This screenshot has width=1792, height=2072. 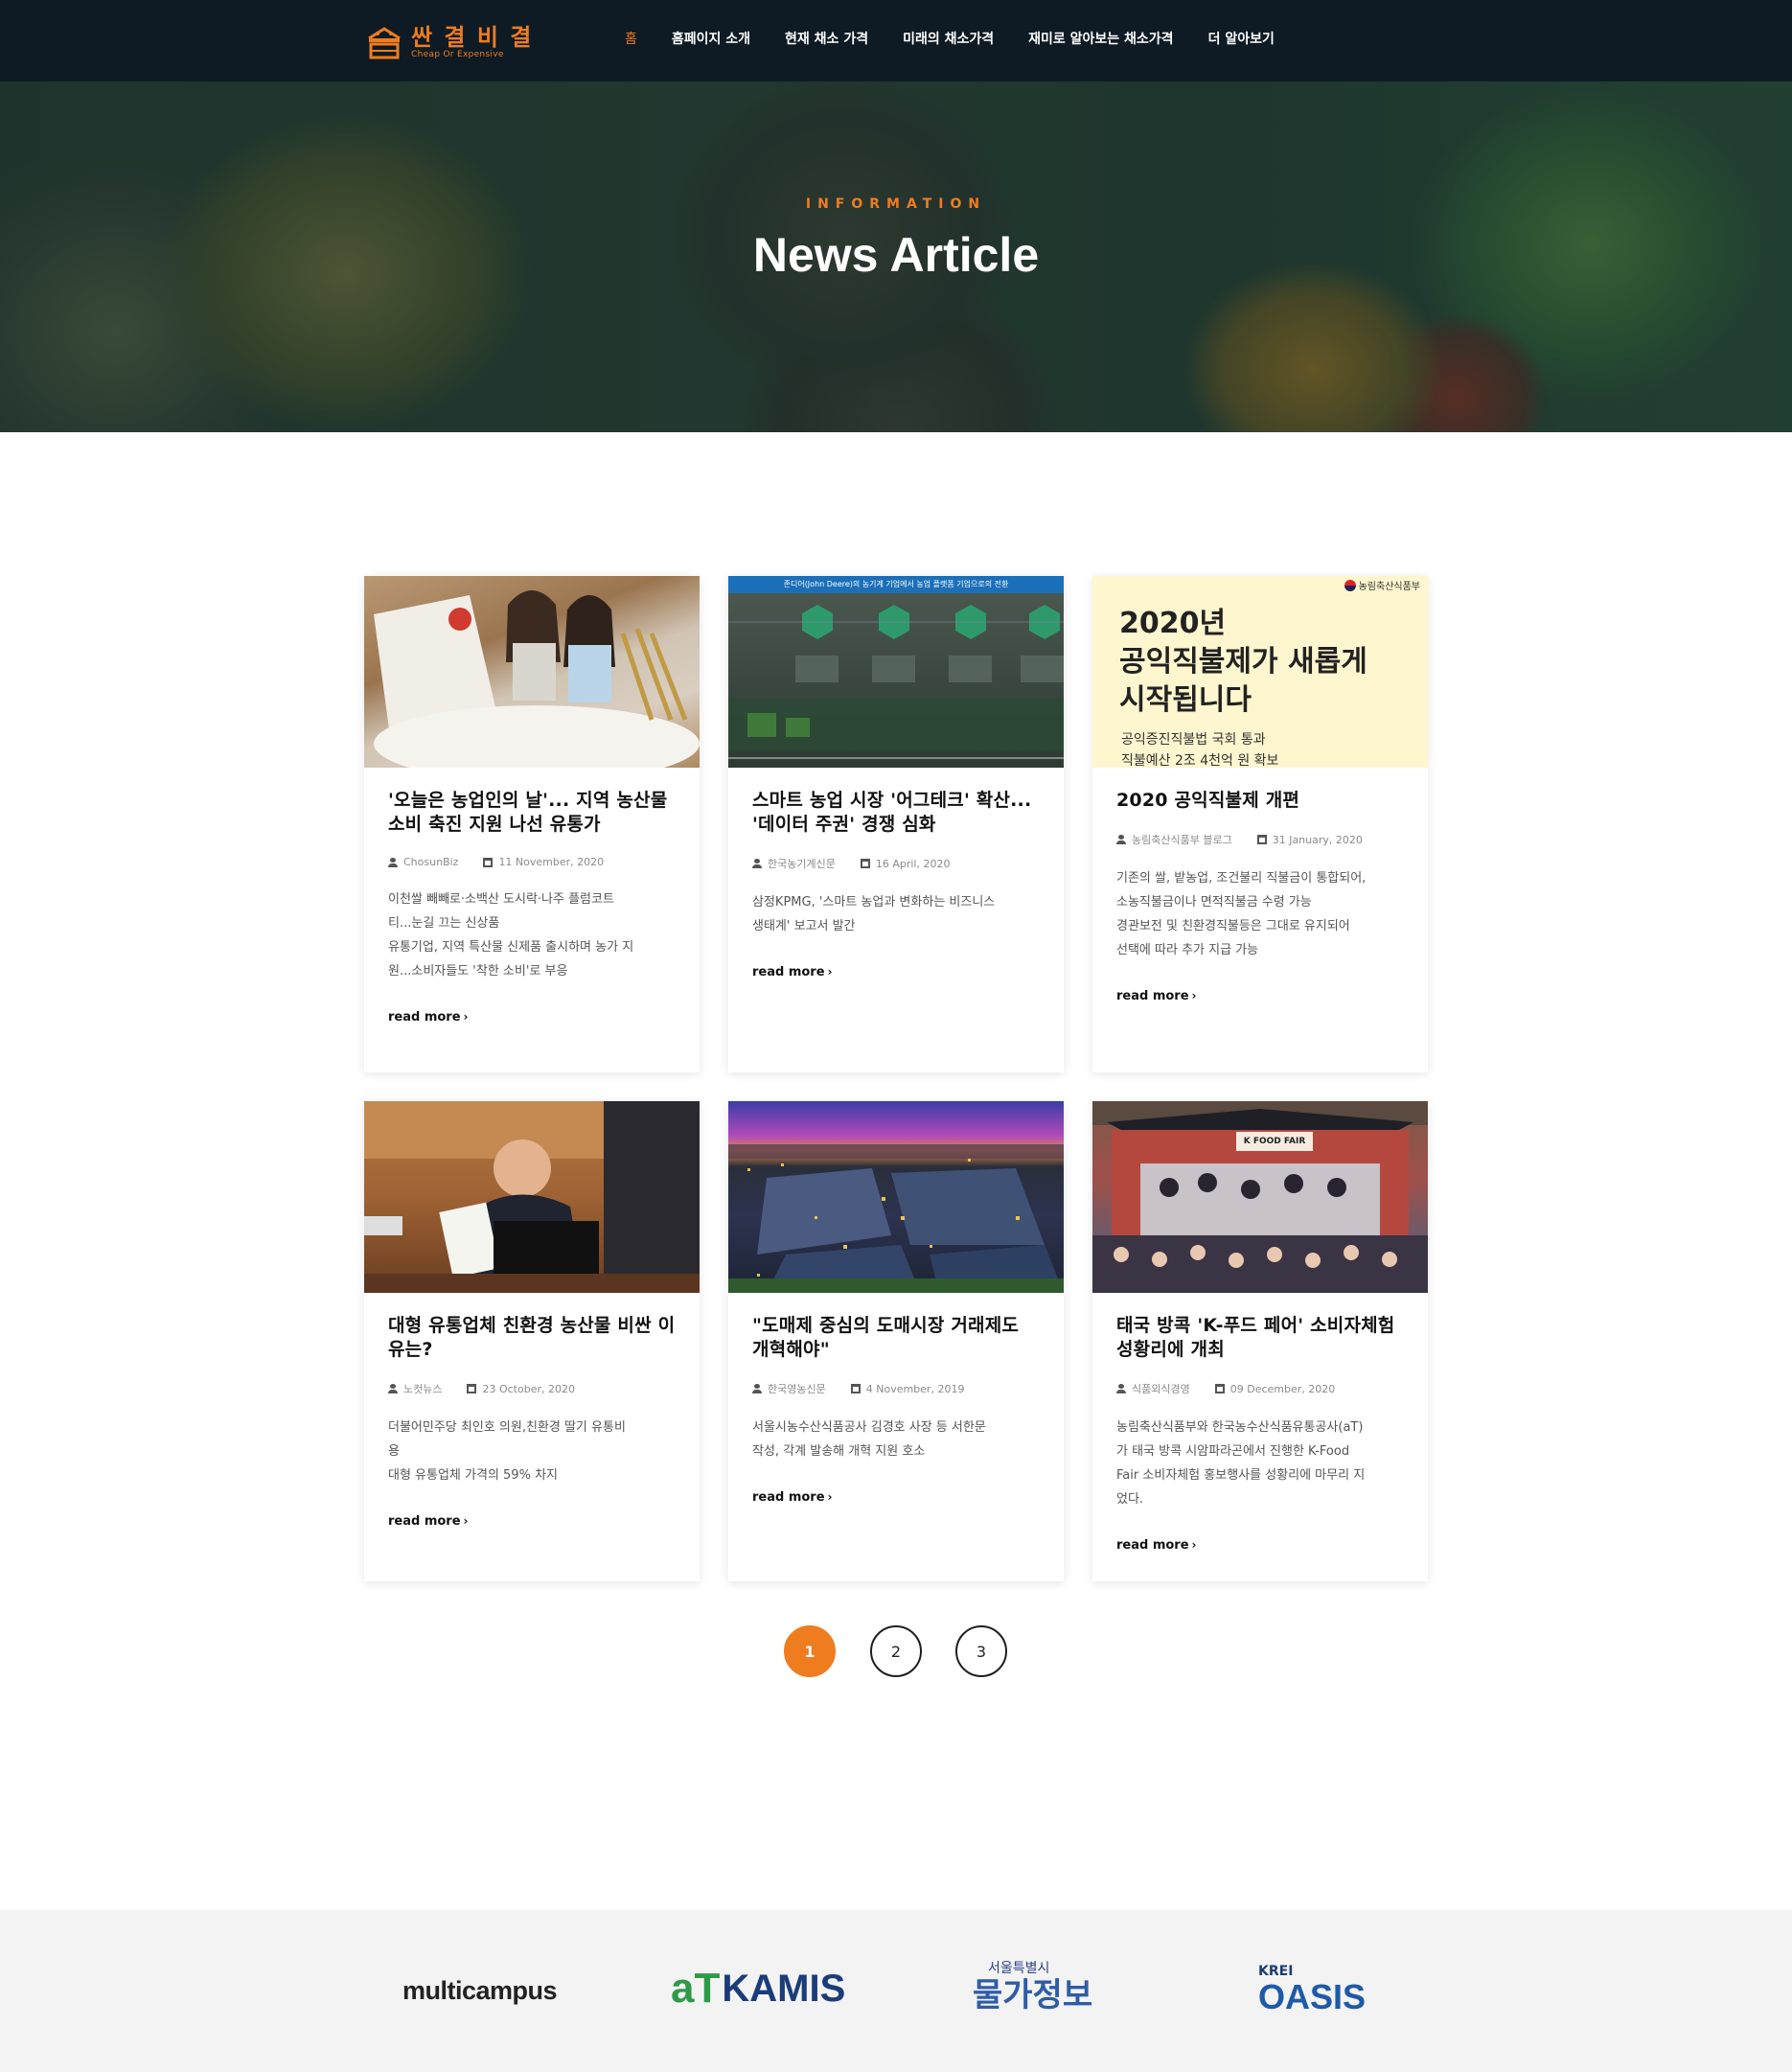 I want to click on article-source: 농림축산식품부 블로그, so click(x=1182, y=840).